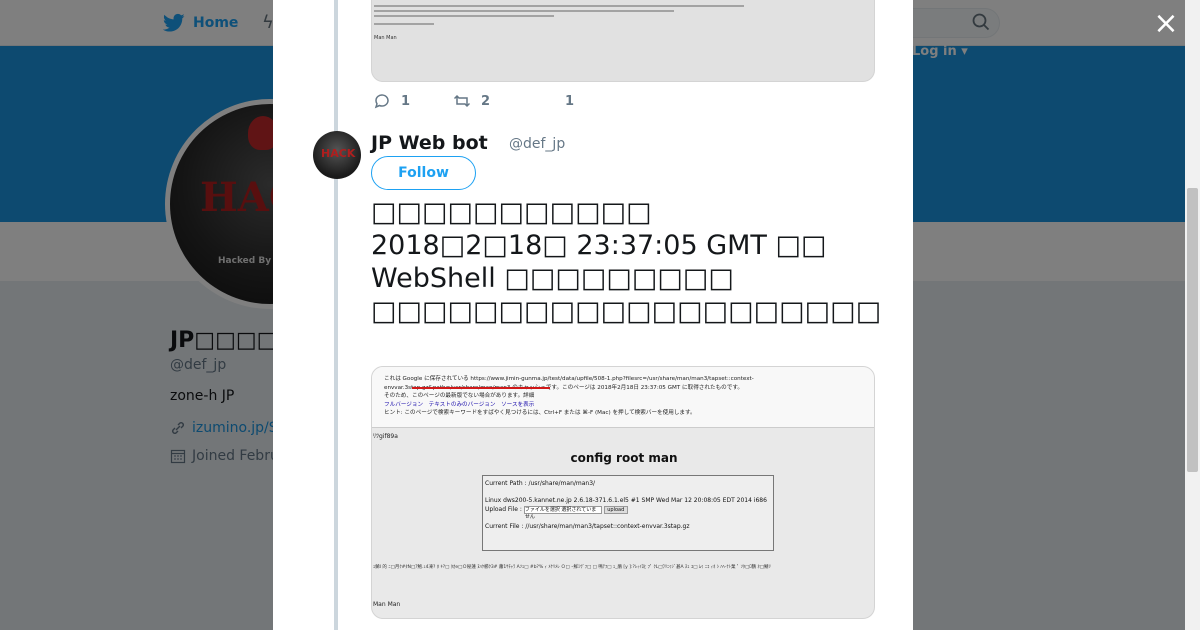 Image resolution: width=1200 pixels, height=630 pixels. I want to click on reply-icon, so click(381, 101).